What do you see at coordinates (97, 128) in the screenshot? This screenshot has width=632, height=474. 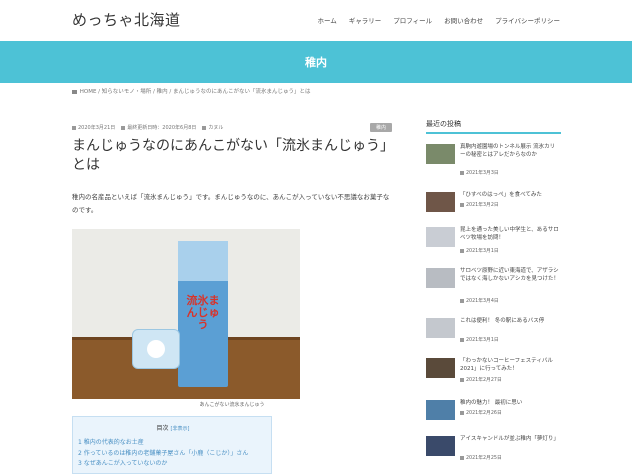 I see `published-date-text: 2020年3月21日` at bounding box center [97, 128].